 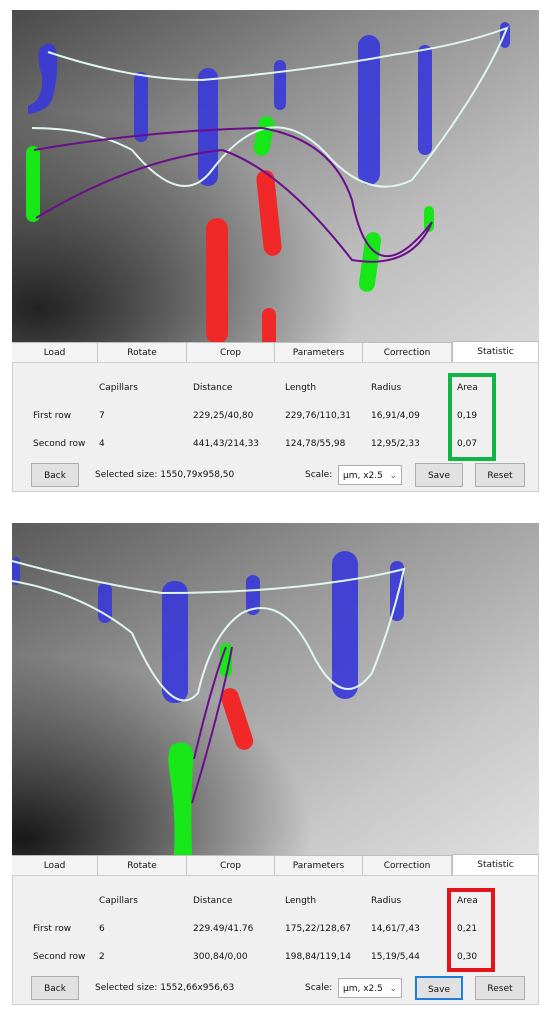 What do you see at coordinates (33, 184) in the screenshot?
I see `green-capillary` at bounding box center [33, 184].